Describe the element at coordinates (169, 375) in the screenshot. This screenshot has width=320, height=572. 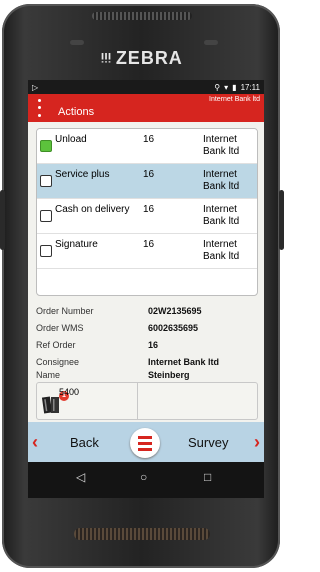
I see `detail-value: Steinberg` at that location.